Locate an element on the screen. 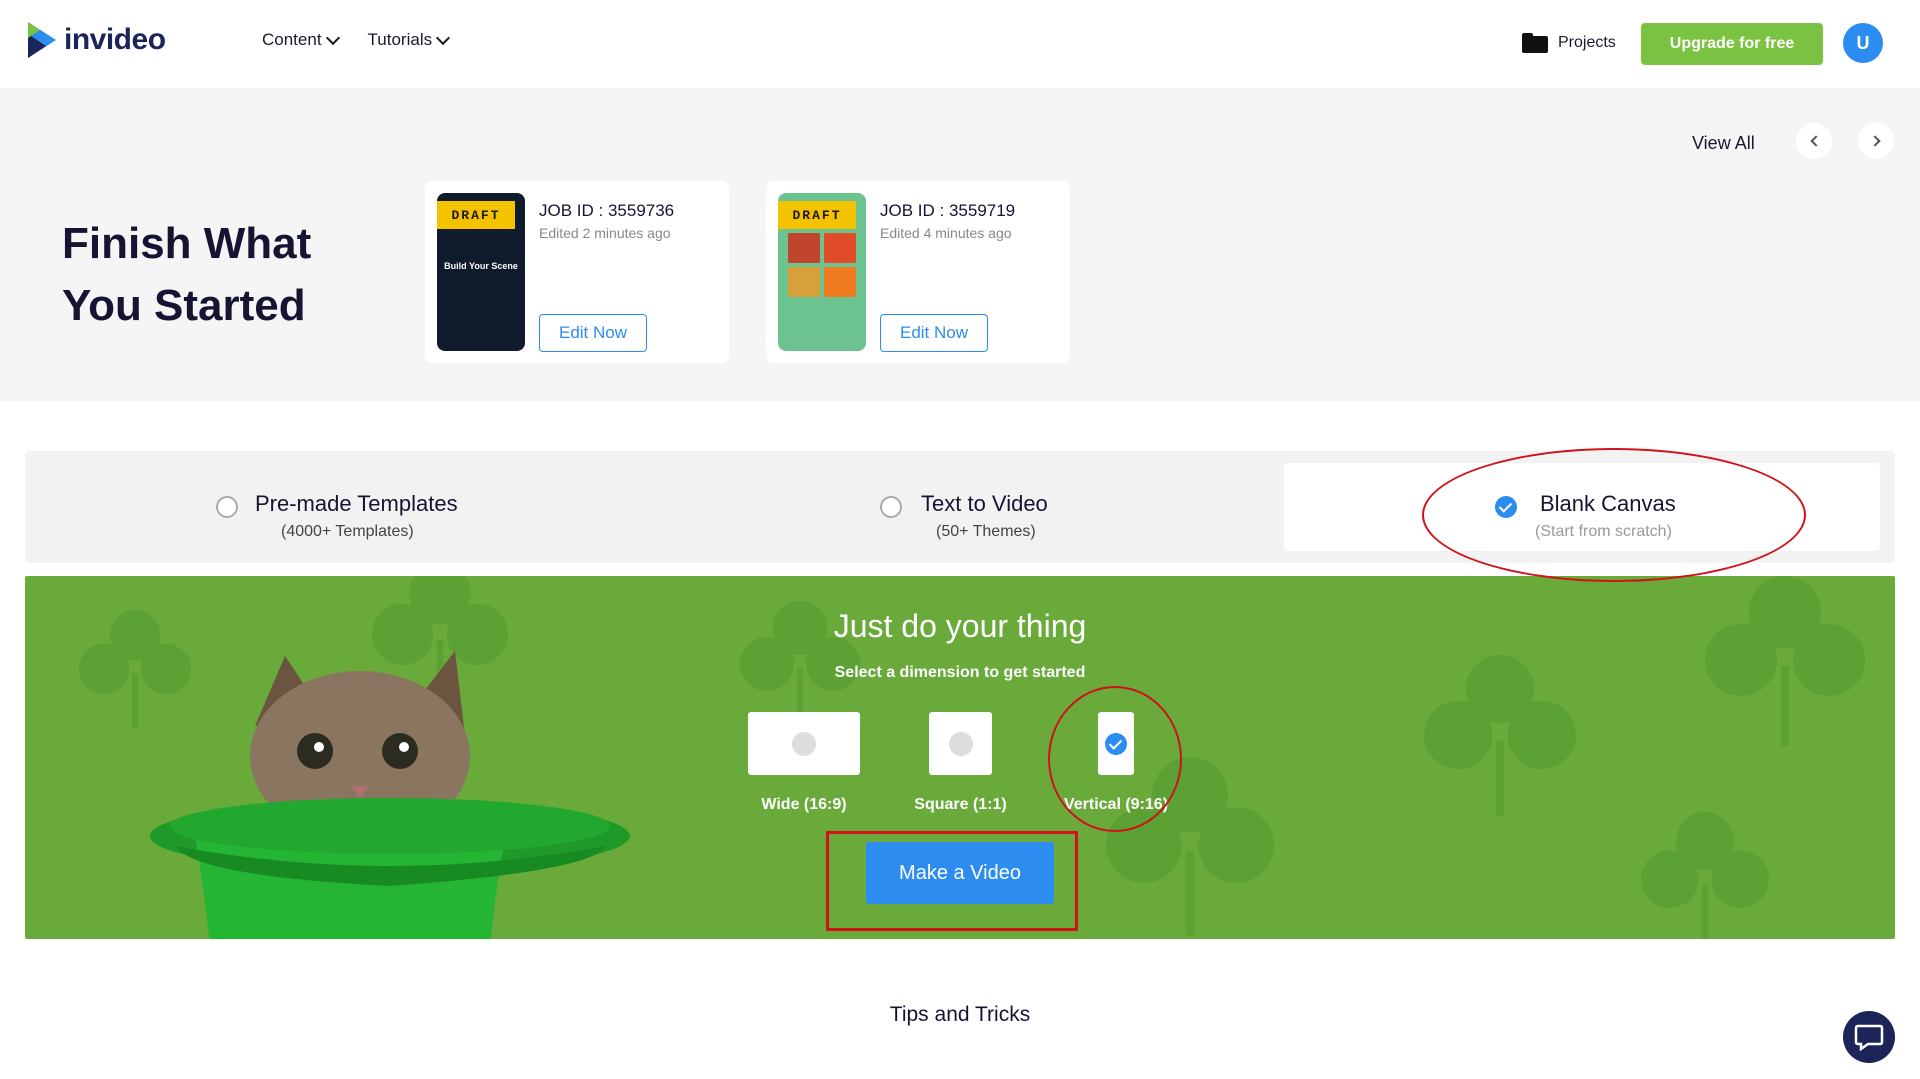 This screenshot has height=1079, width=1920. avatar: U is located at coordinates (1863, 43).